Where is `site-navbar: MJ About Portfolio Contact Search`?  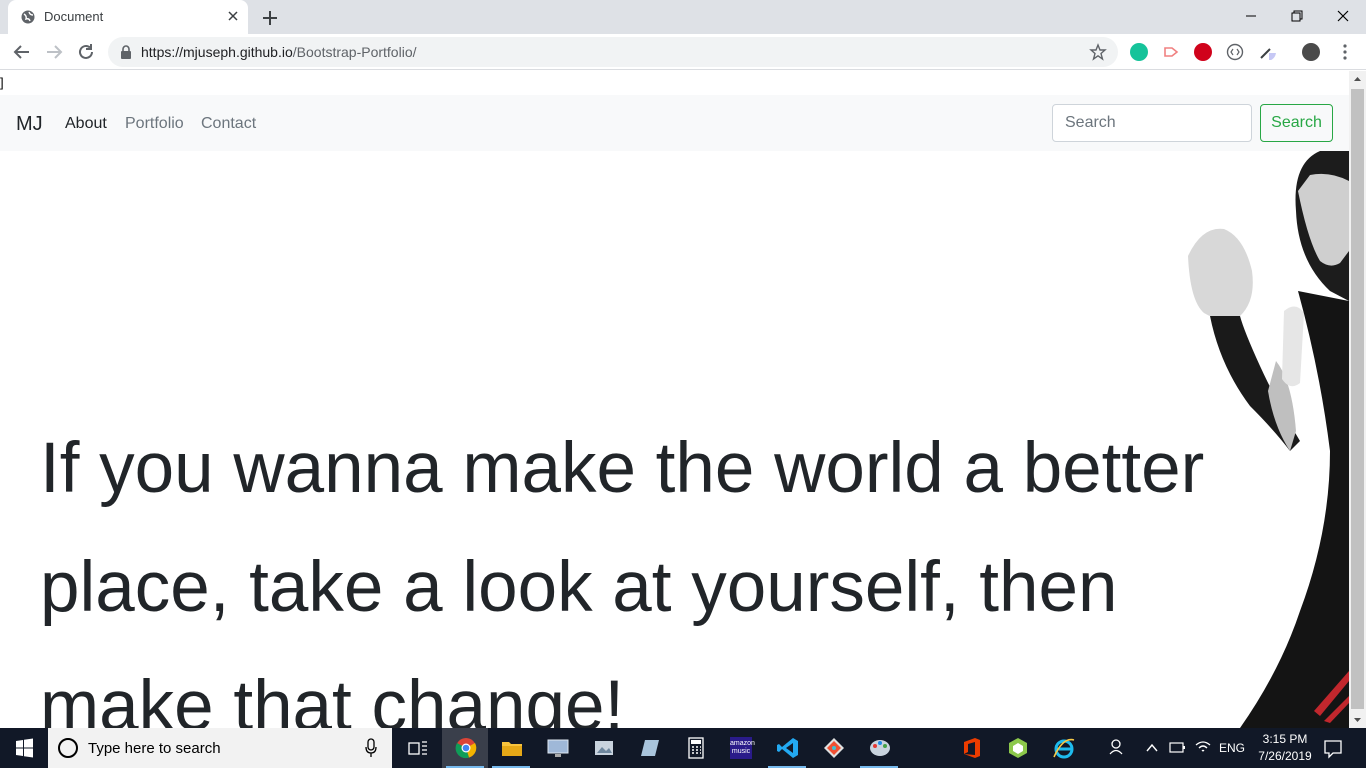
site-navbar: MJ About Portfolio Contact Search is located at coordinates (674, 123).